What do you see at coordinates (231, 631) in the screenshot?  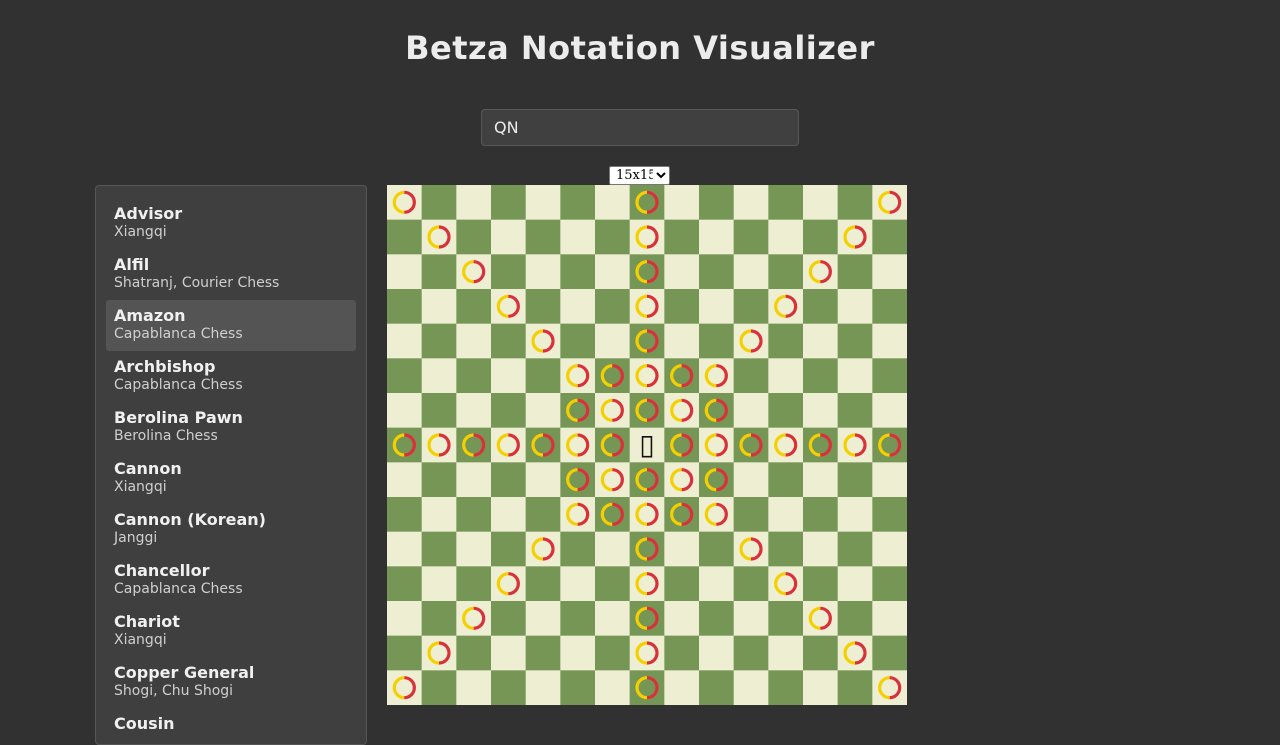 I see `piece-list-item: Chariot Xiangqi` at bounding box center [231, 631].